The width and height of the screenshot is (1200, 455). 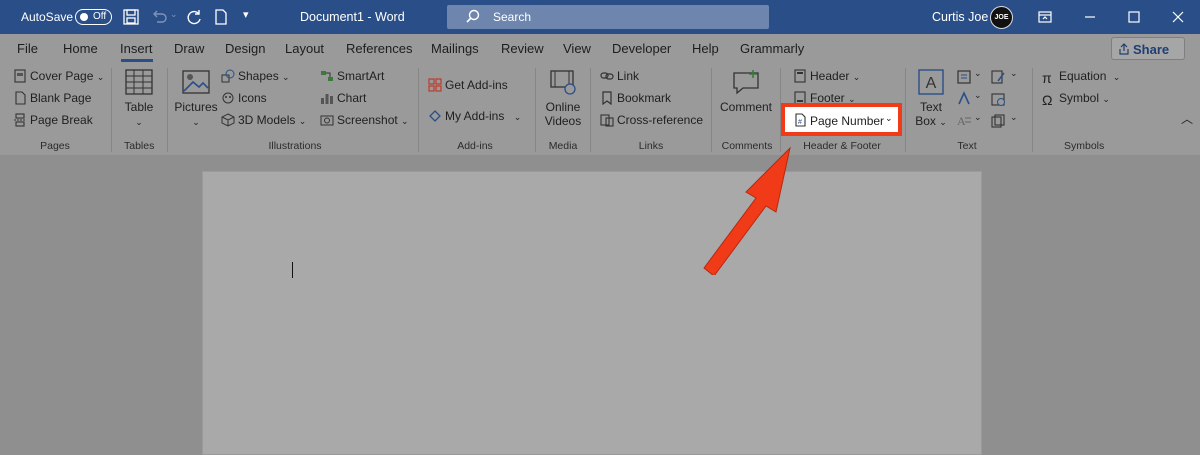 What do you see at coordinates (635, 98) in the screenshot?
I see `bookmark-button: Bookmark` at bounding box center [635, 98].